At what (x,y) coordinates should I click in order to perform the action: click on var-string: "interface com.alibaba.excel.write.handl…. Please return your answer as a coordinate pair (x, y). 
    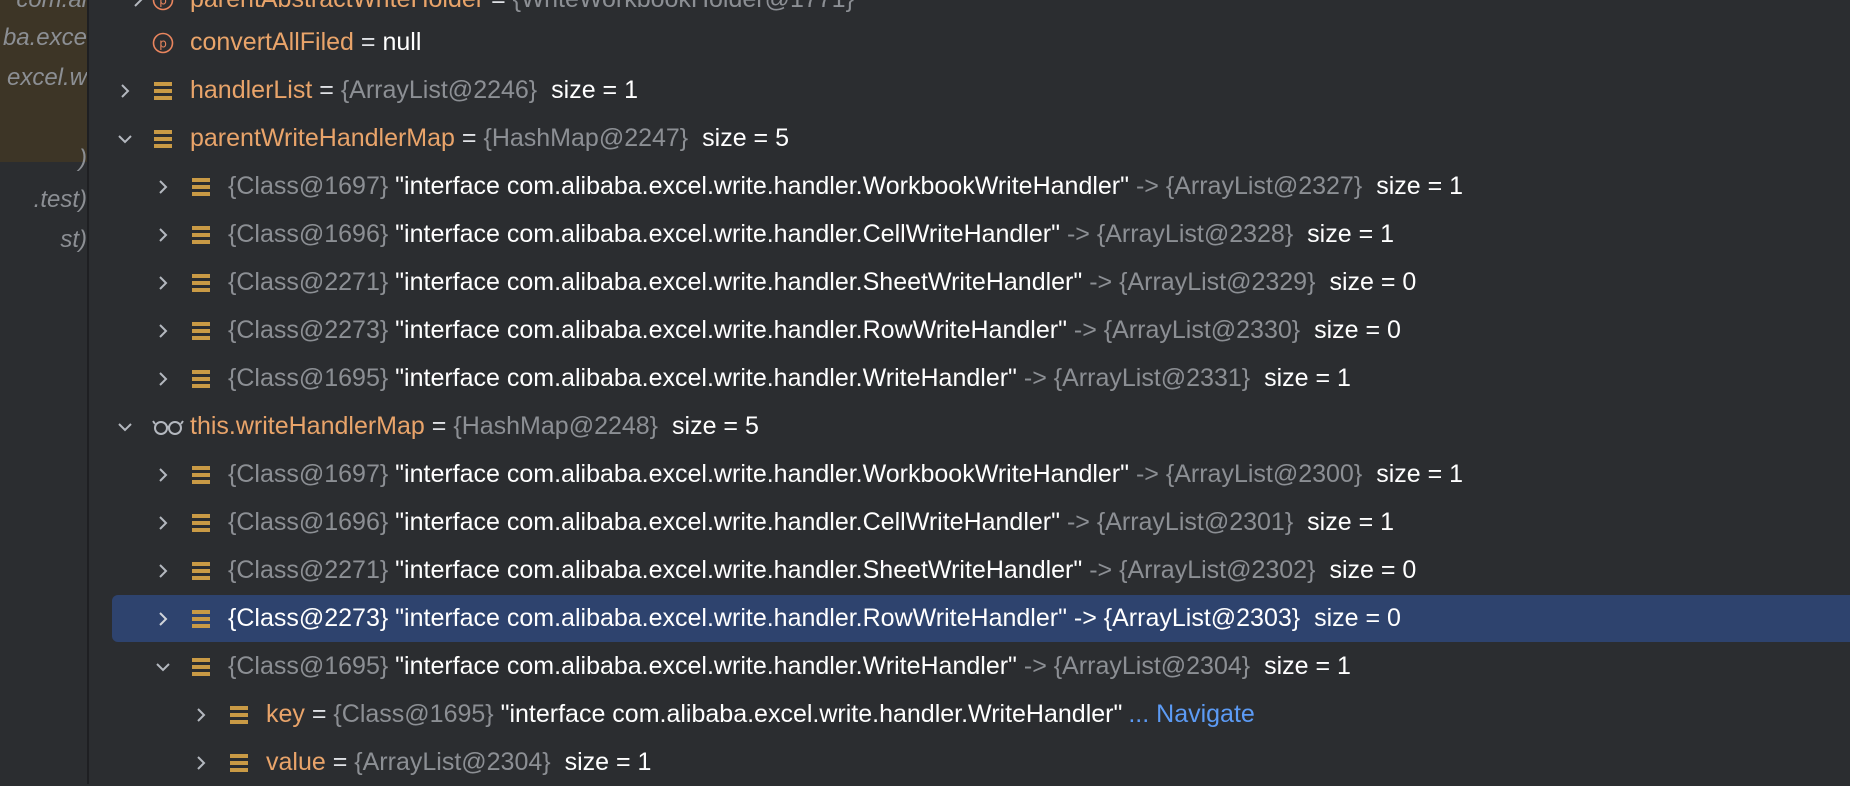
    Looking at the image, I should click on (811, 714).